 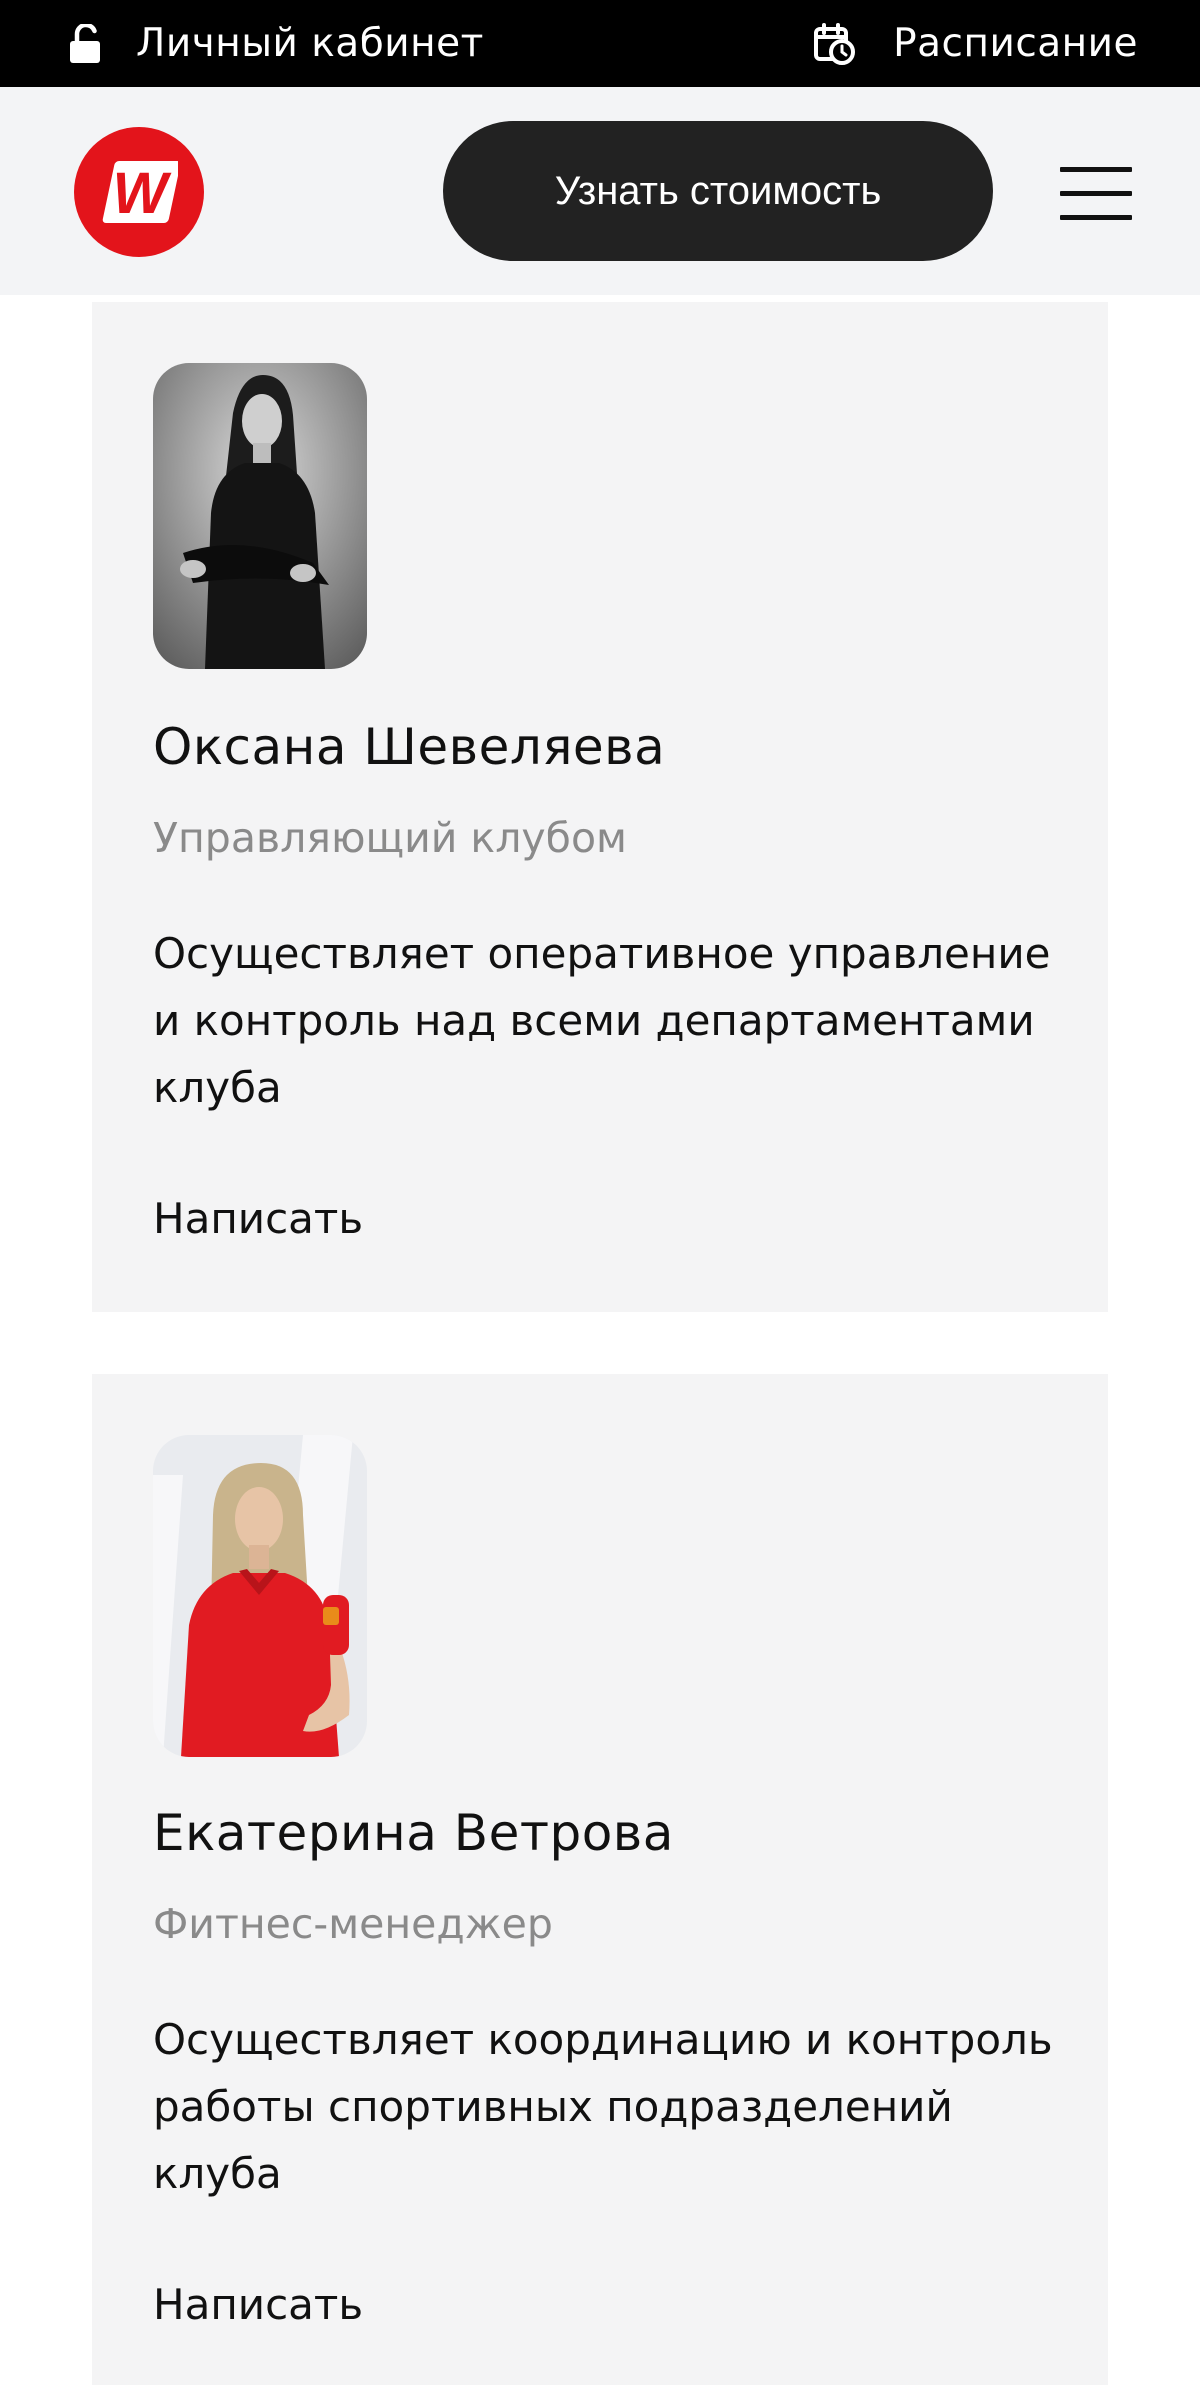 What do you see at coordinates (1096, 194) in the screenshot?
I see `hamburger-menu-icon` at bounding box center [1096, 194].